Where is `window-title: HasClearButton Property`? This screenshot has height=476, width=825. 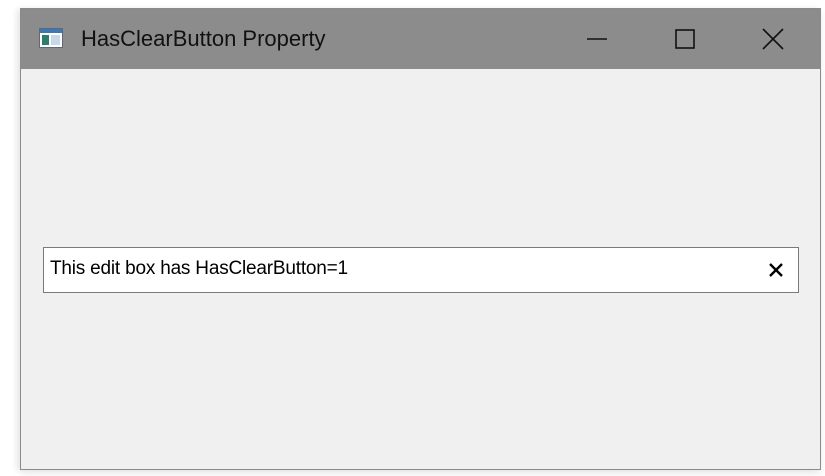
window-title: HasClearButton Property is located at coordinates (203, 38).